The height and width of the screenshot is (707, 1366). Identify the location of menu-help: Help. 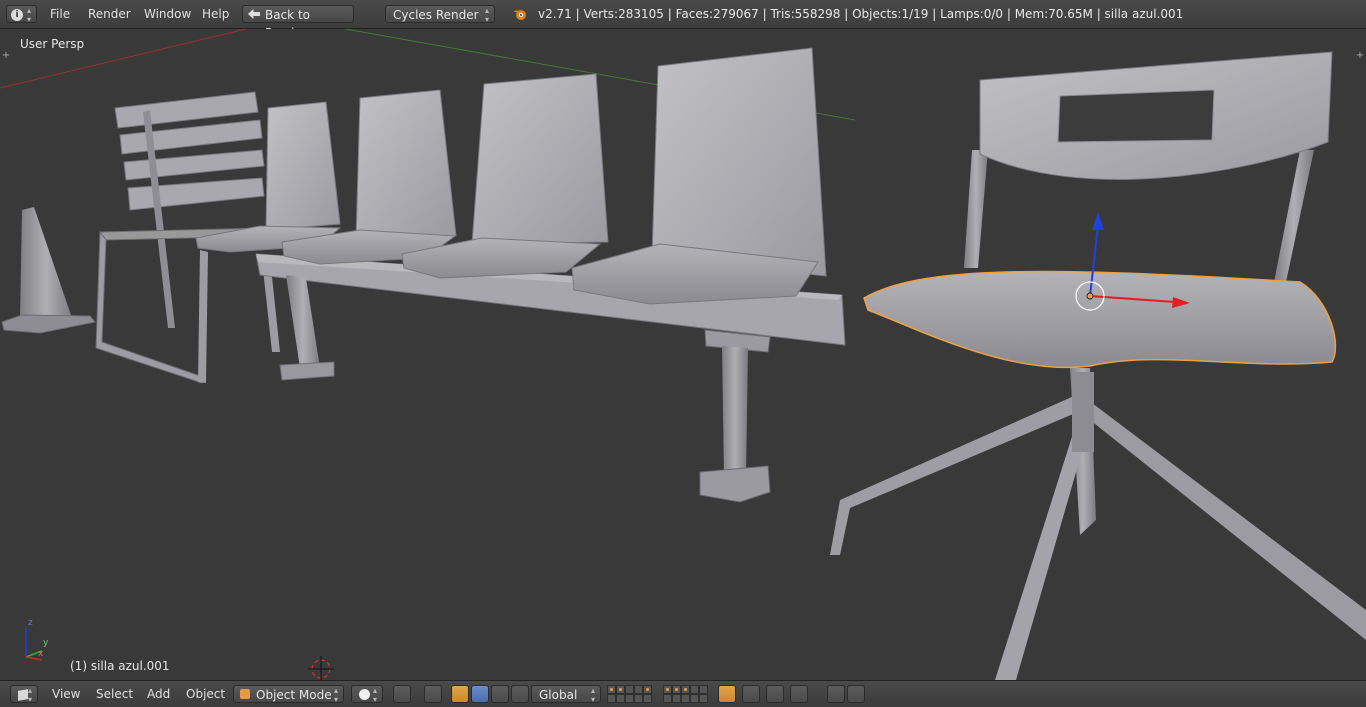
(215, 14).